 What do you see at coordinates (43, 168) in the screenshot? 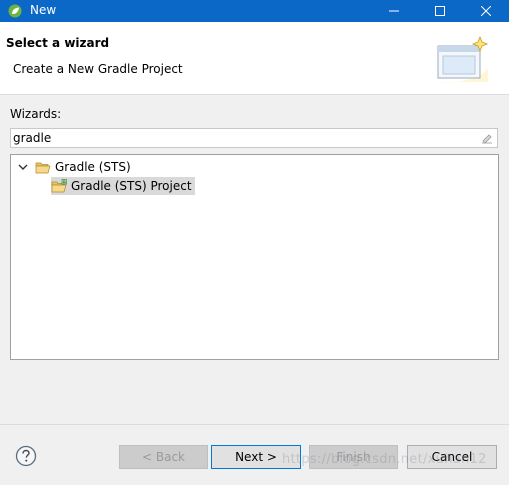
I see `folder-open-icon` at bounding box center [43, 168].